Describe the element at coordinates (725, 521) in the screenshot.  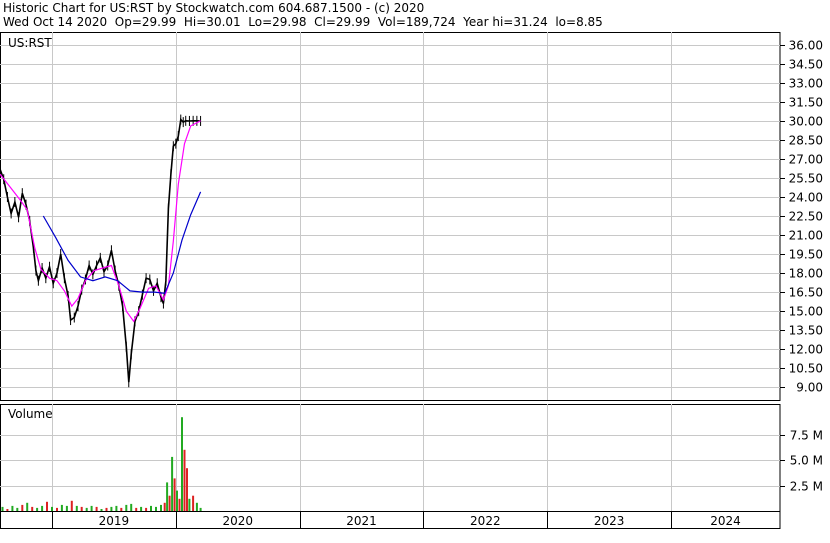
I see `year-tick-label: 2024` at that location.